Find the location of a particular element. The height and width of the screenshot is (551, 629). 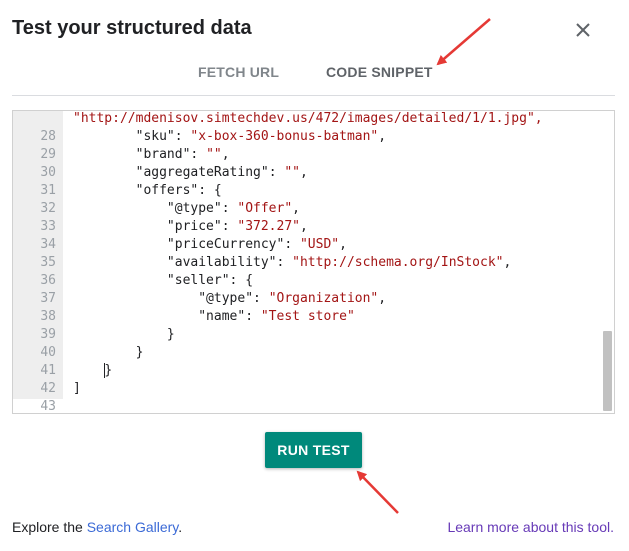

key-token: "seller" is located at coordinates (198, 280).